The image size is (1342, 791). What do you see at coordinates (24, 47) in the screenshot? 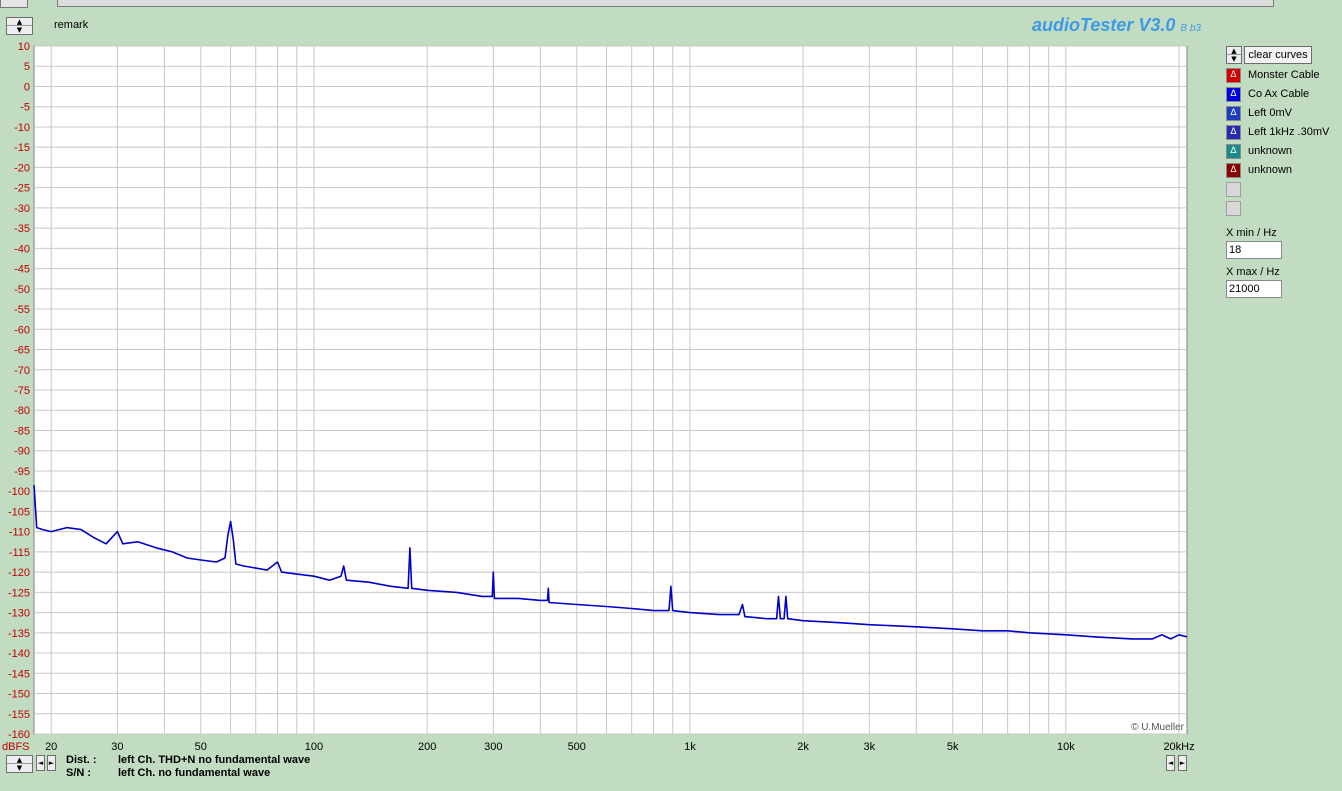
I see `y-tick-label: 10` at bounding box center [24, 47].